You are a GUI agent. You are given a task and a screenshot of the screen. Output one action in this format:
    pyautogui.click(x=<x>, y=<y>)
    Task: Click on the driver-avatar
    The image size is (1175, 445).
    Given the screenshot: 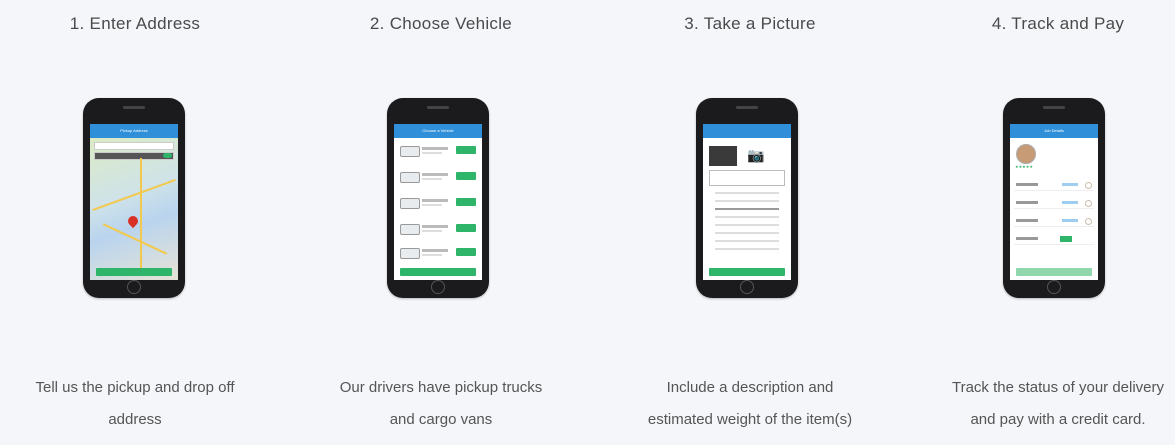 What is the action you would take?
    pyautogui.click(x=1026, y=154)
    